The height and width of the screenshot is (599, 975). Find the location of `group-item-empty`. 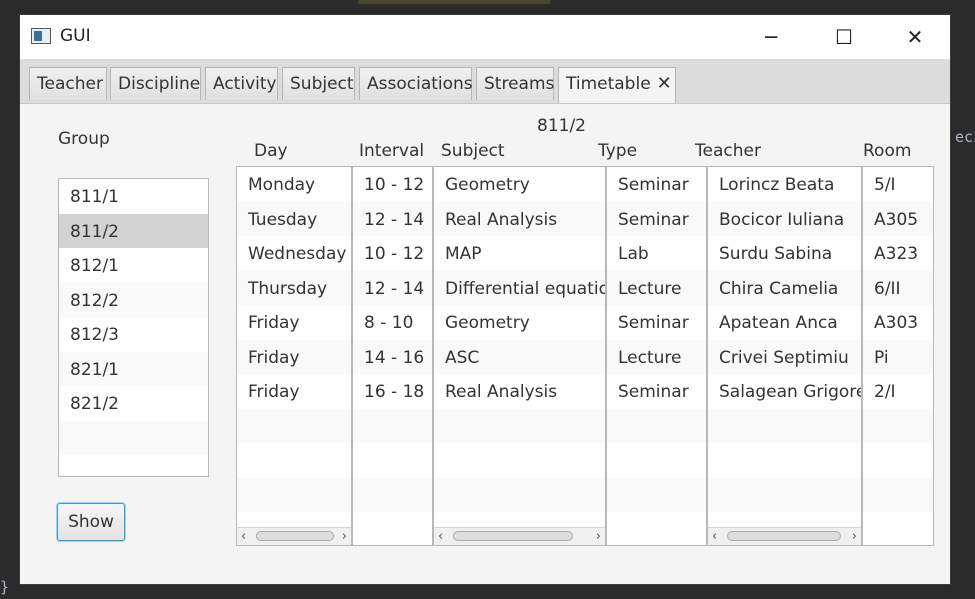

group-item-empty is located at coordinates (133, 437).